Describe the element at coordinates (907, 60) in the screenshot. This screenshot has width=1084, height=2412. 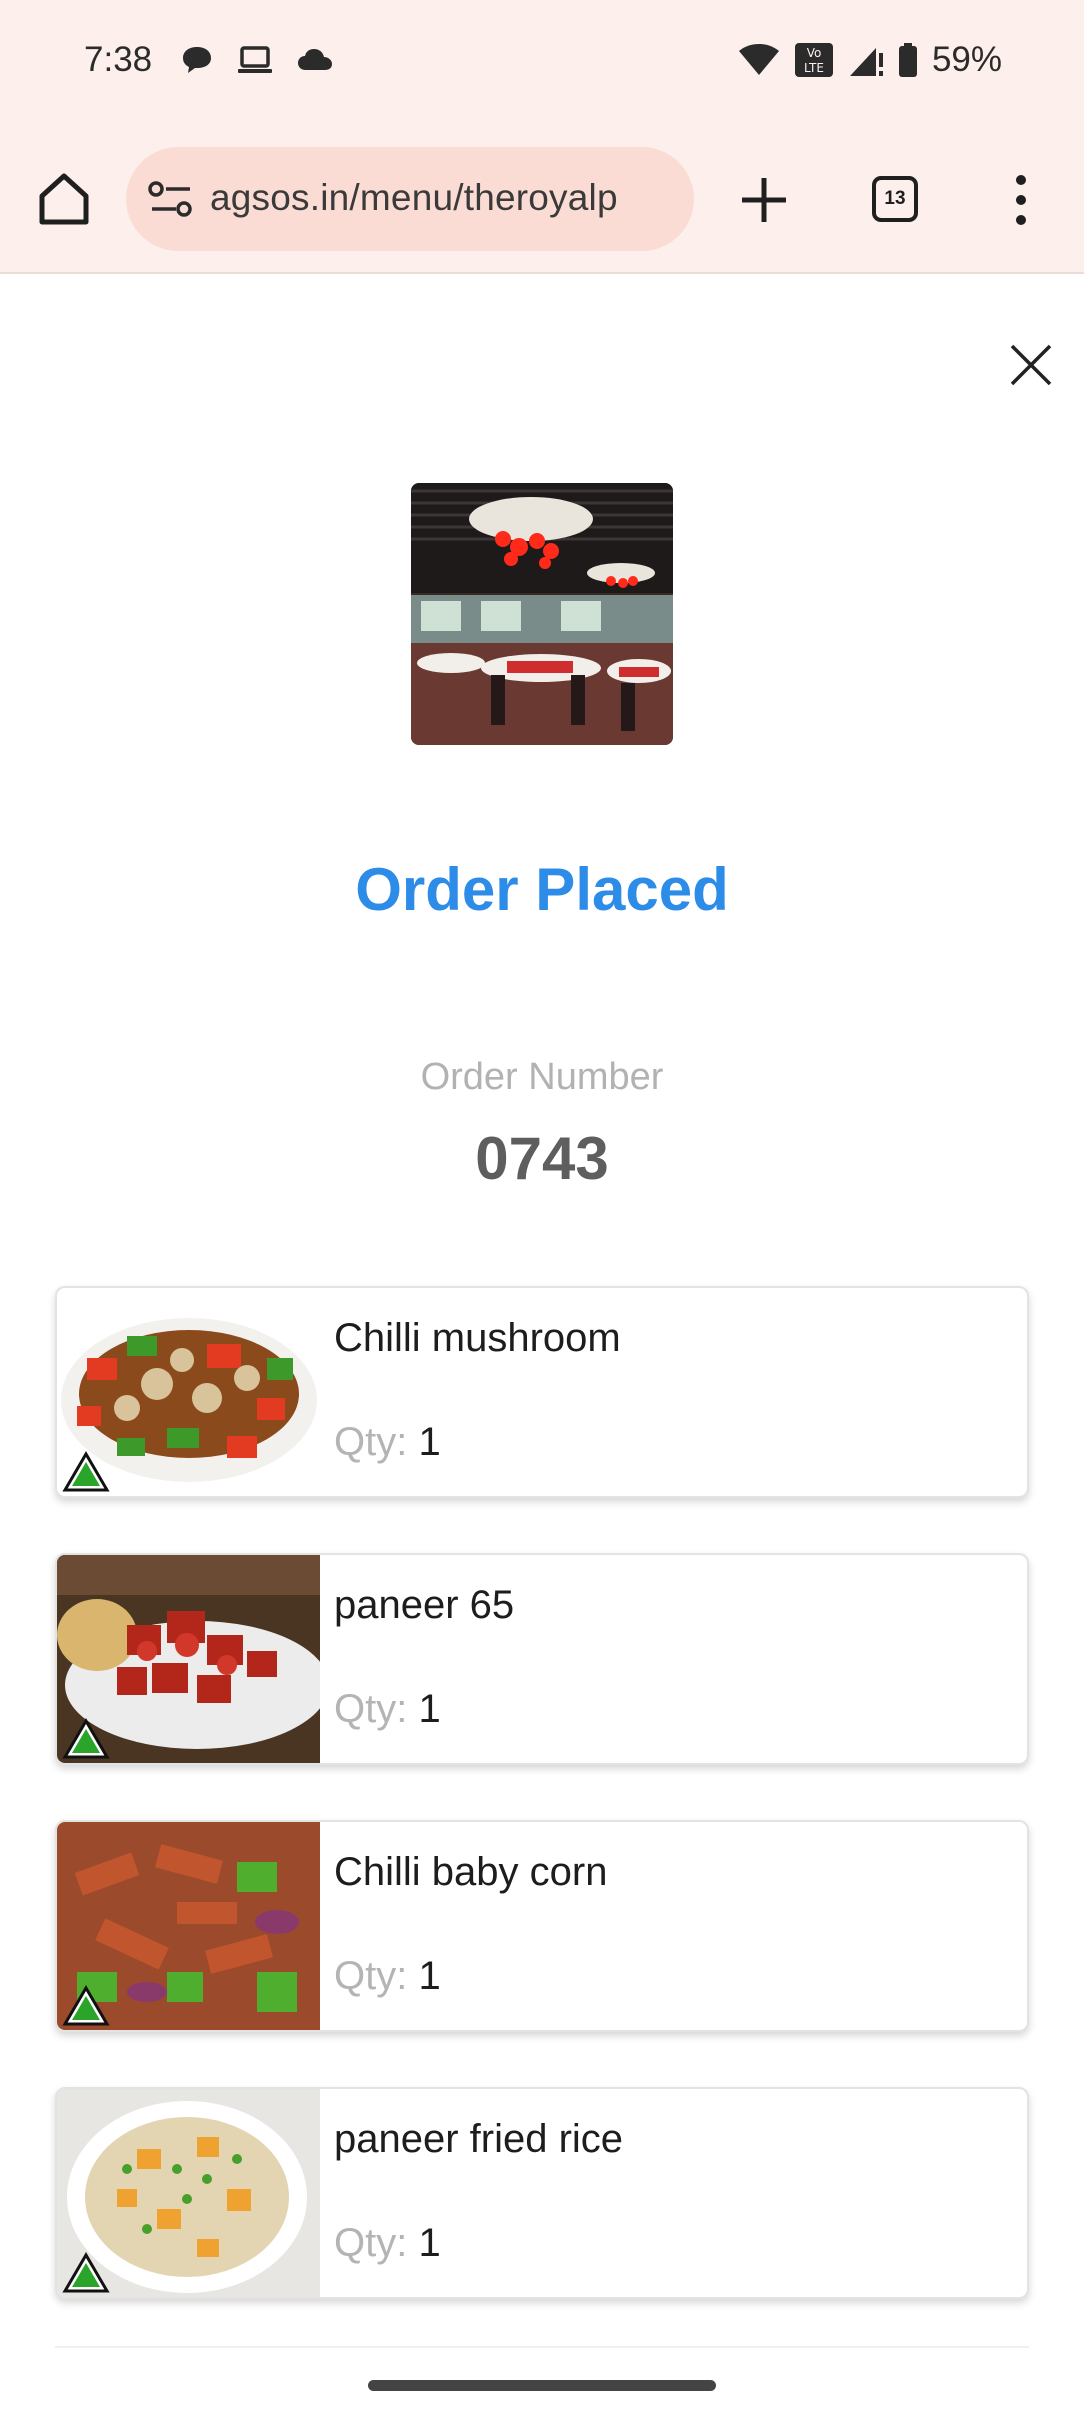
I see `battery-icon` at that location.